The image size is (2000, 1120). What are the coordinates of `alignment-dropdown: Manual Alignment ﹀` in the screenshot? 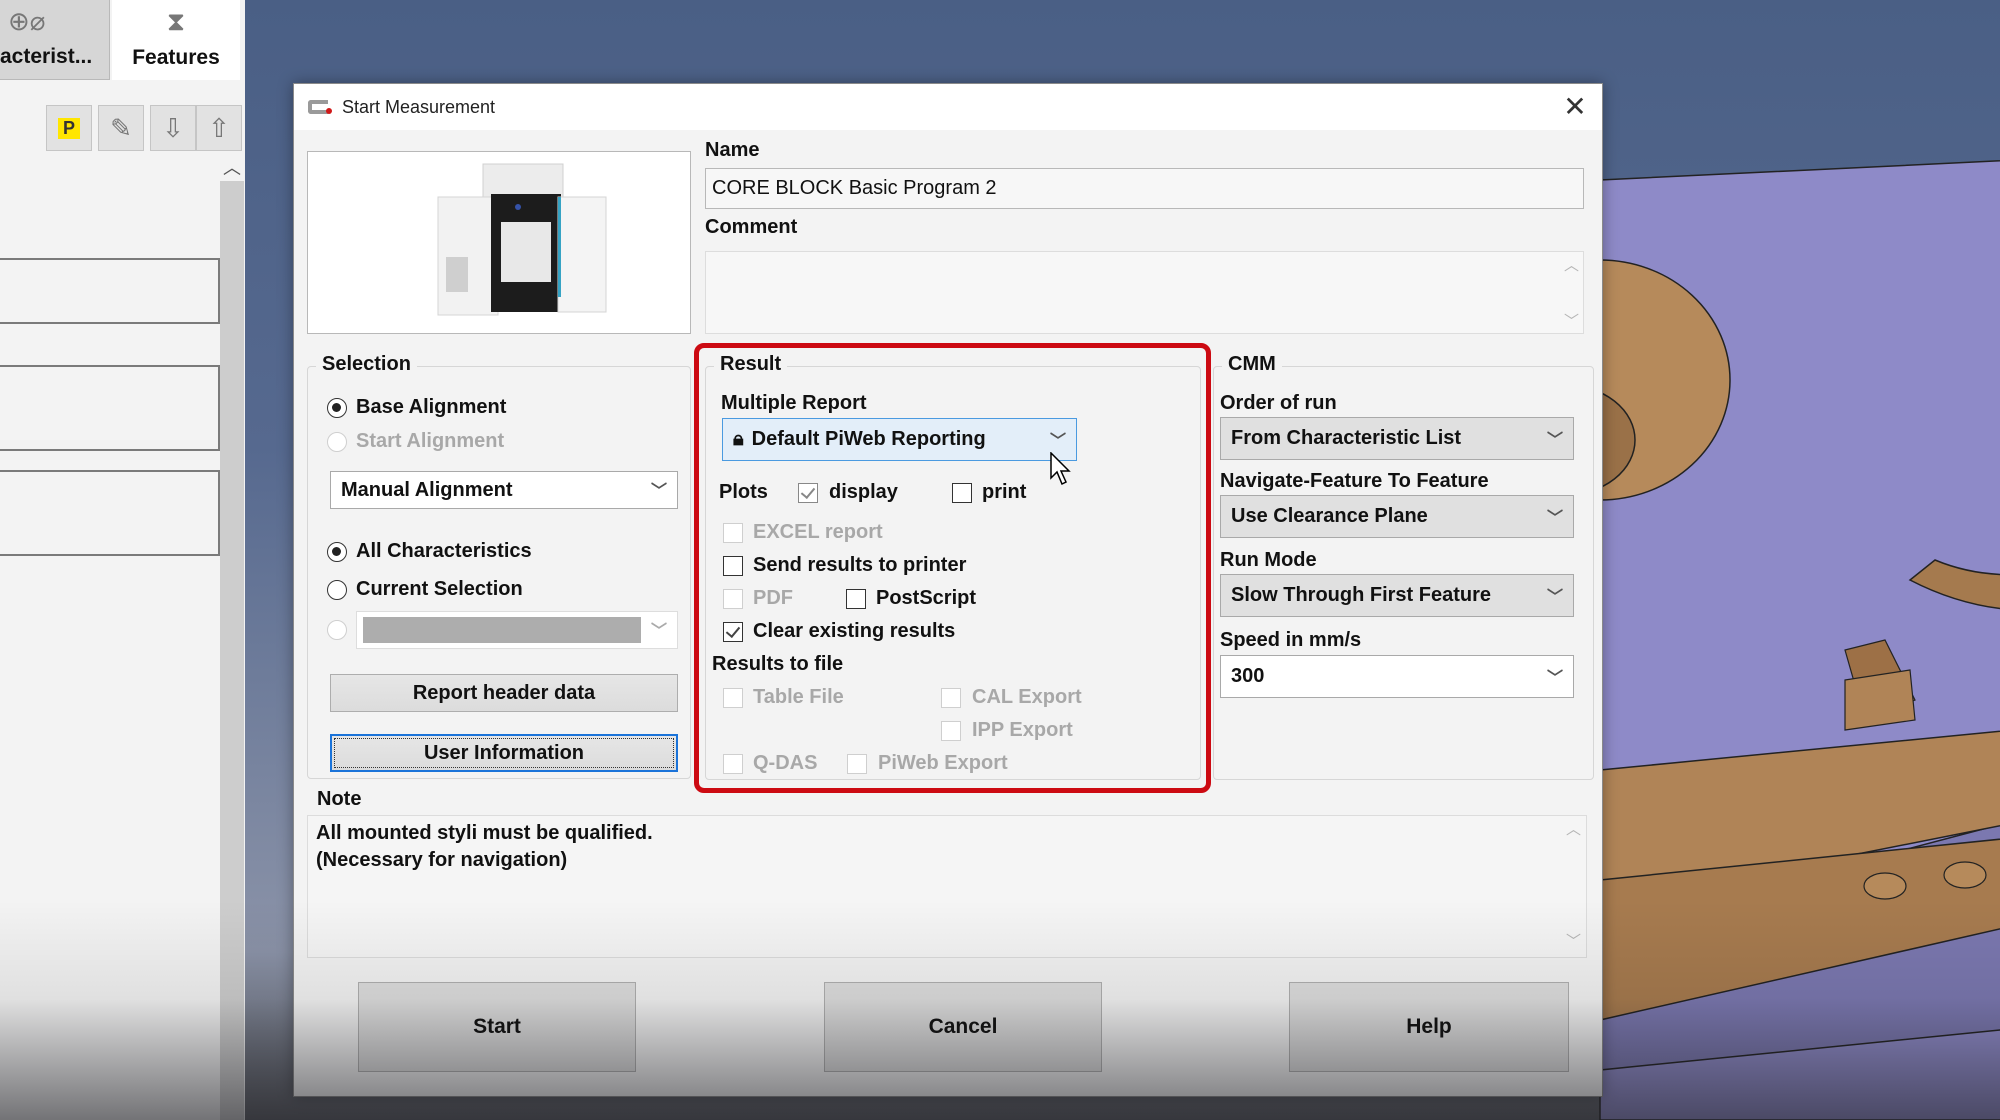 It's located at (504, 490).